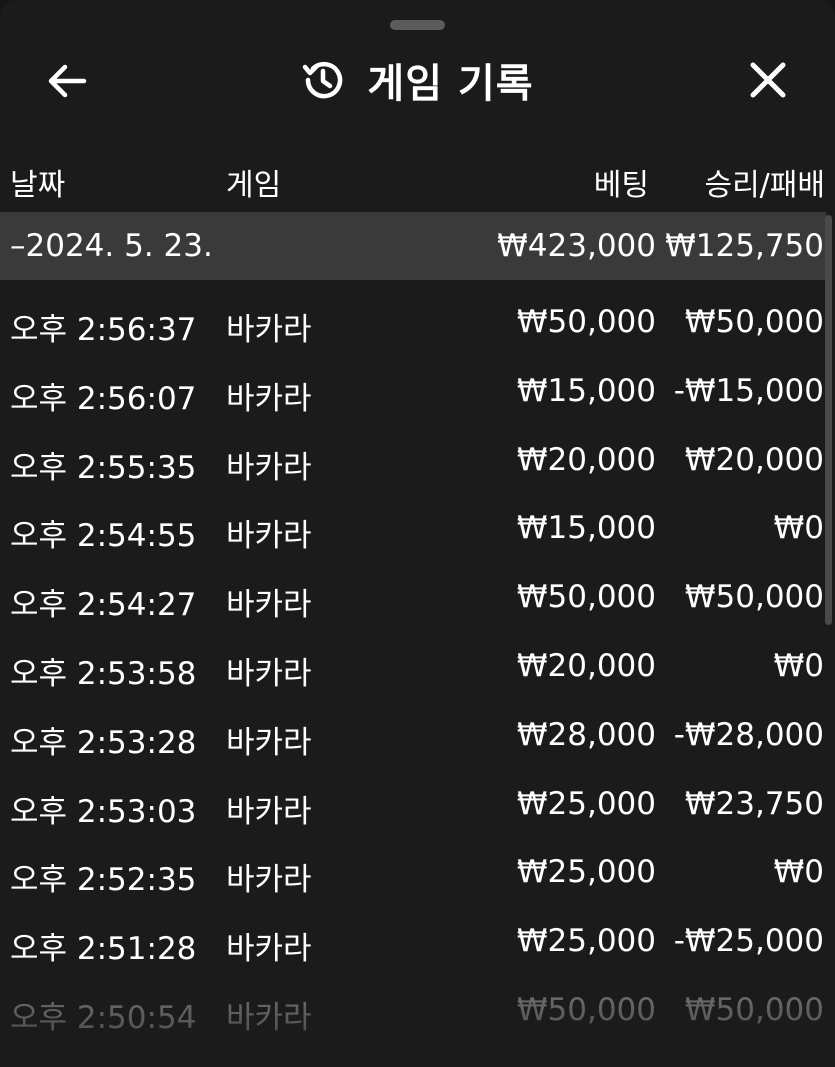 Image resolution: width=835 pixels, height=1067 pixels. I want to click on date-group-row: –2024. 5. 23. ₩423,000 ₩125,750, so click(413, 246).